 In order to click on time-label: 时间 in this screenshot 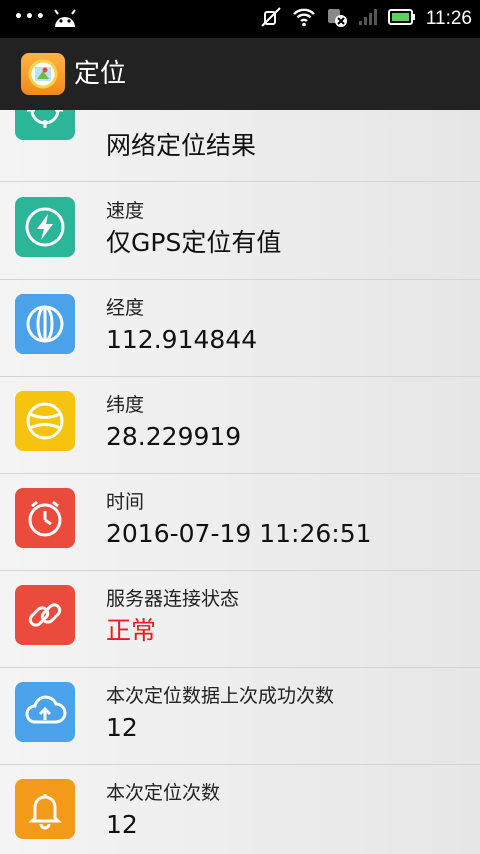, I will do `click(125, 502)`.